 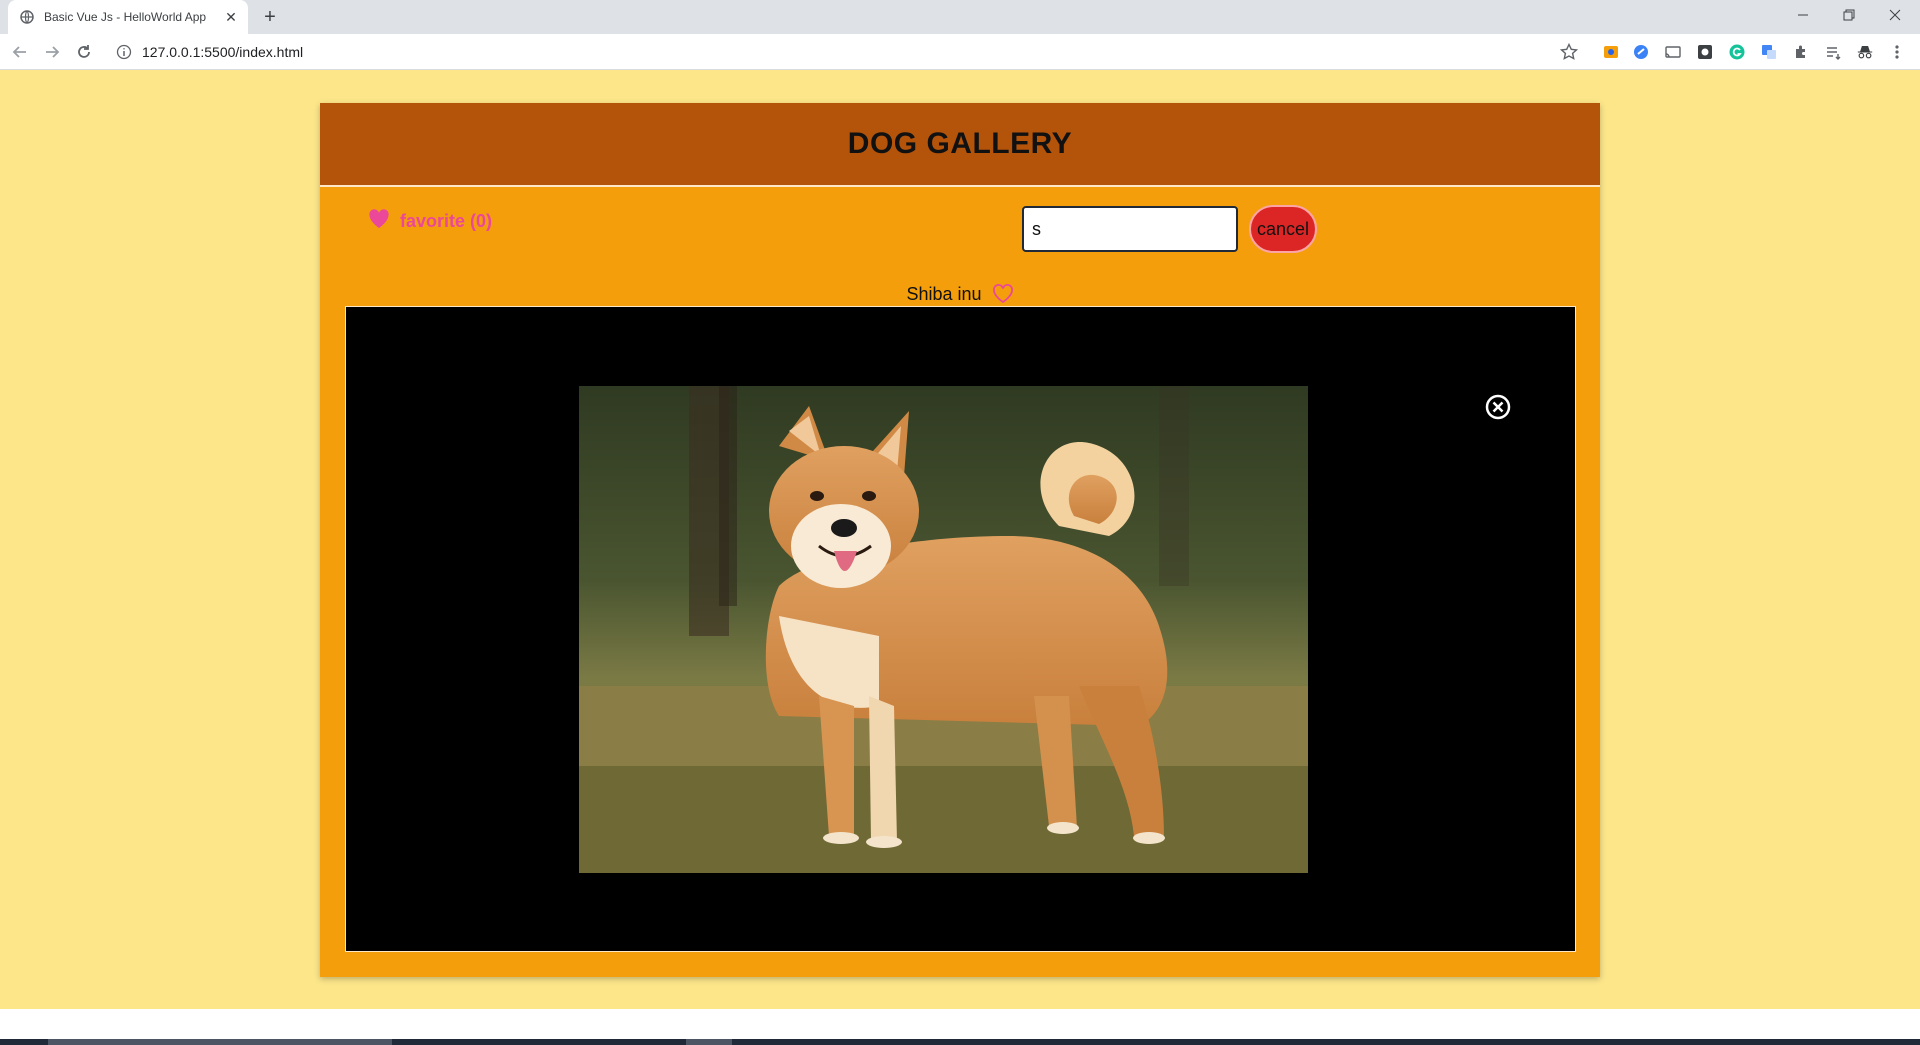 I want to click on tab-close-icon: ✕, so click(x=231, y=17).